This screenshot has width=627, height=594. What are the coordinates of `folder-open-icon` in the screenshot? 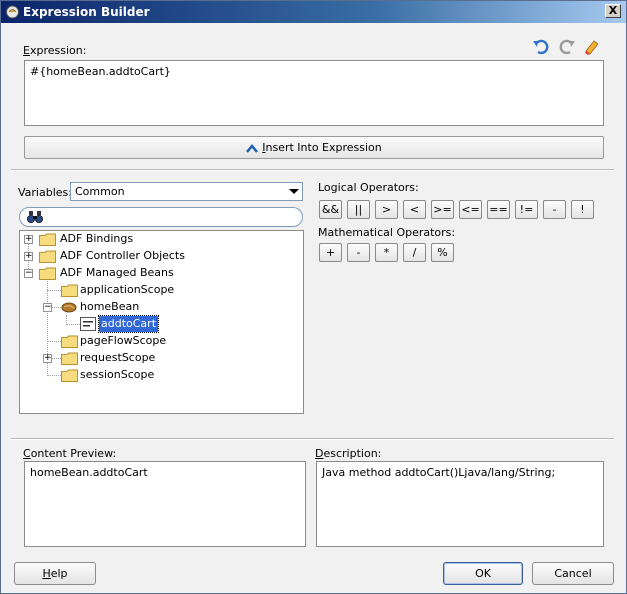 It's located at (47, 273).